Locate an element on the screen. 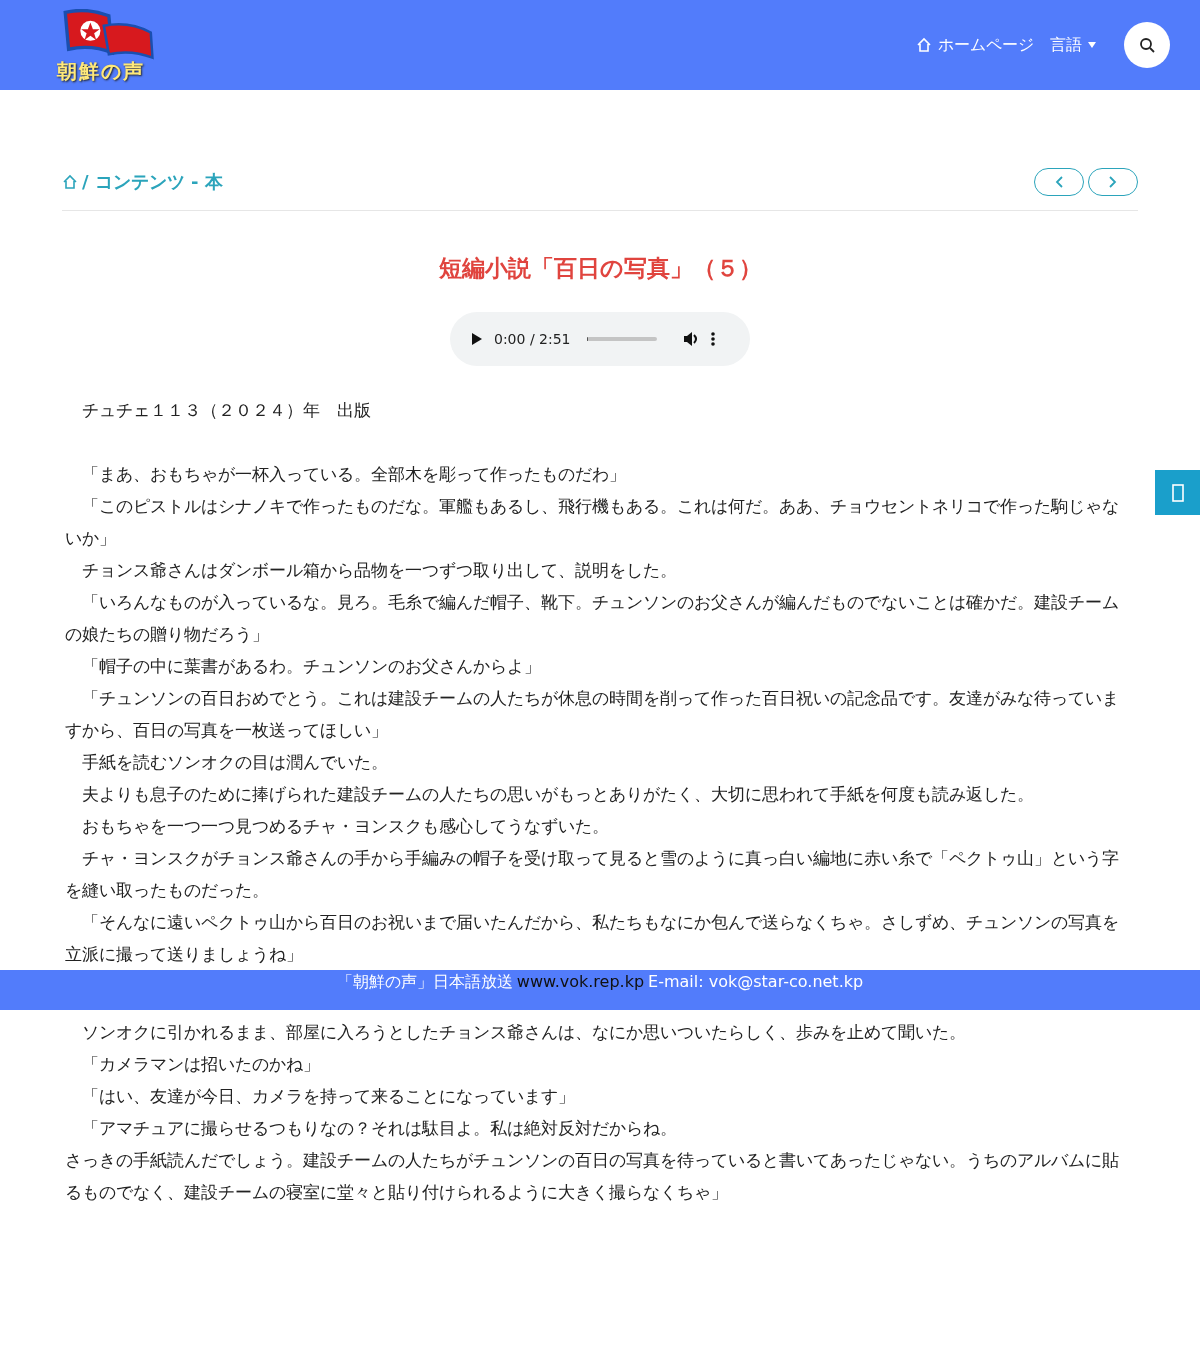 The height and width of the screenshot is (1348, 1200). paragraph: ソンオクに引かれるまま、部屋に入ろうとしたチョンス爺さんは、なにか思いついたらしく、歩みを止めて聞いた。 is located at coordinates (524, 1032).